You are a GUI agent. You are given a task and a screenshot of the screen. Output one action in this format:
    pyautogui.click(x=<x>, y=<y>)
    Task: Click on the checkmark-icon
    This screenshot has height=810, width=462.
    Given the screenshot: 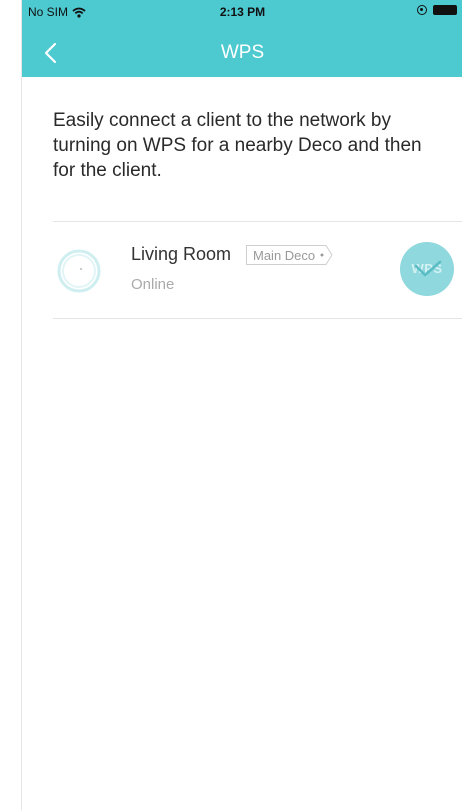 What is the action you would take?
    pyautogui.click(x=428, y=268)
    